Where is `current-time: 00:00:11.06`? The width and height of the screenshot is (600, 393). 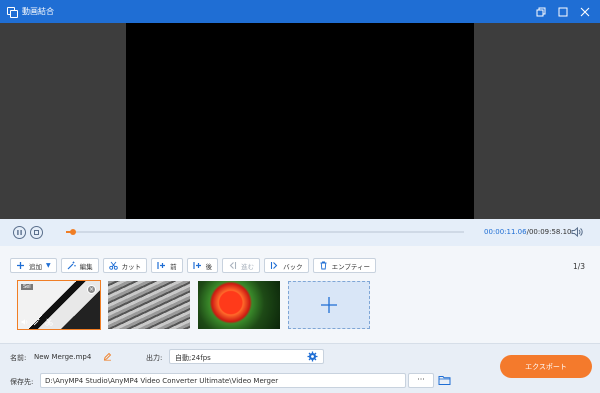
current-time: 00:00:11.06 is located at coordinates (505, 232).